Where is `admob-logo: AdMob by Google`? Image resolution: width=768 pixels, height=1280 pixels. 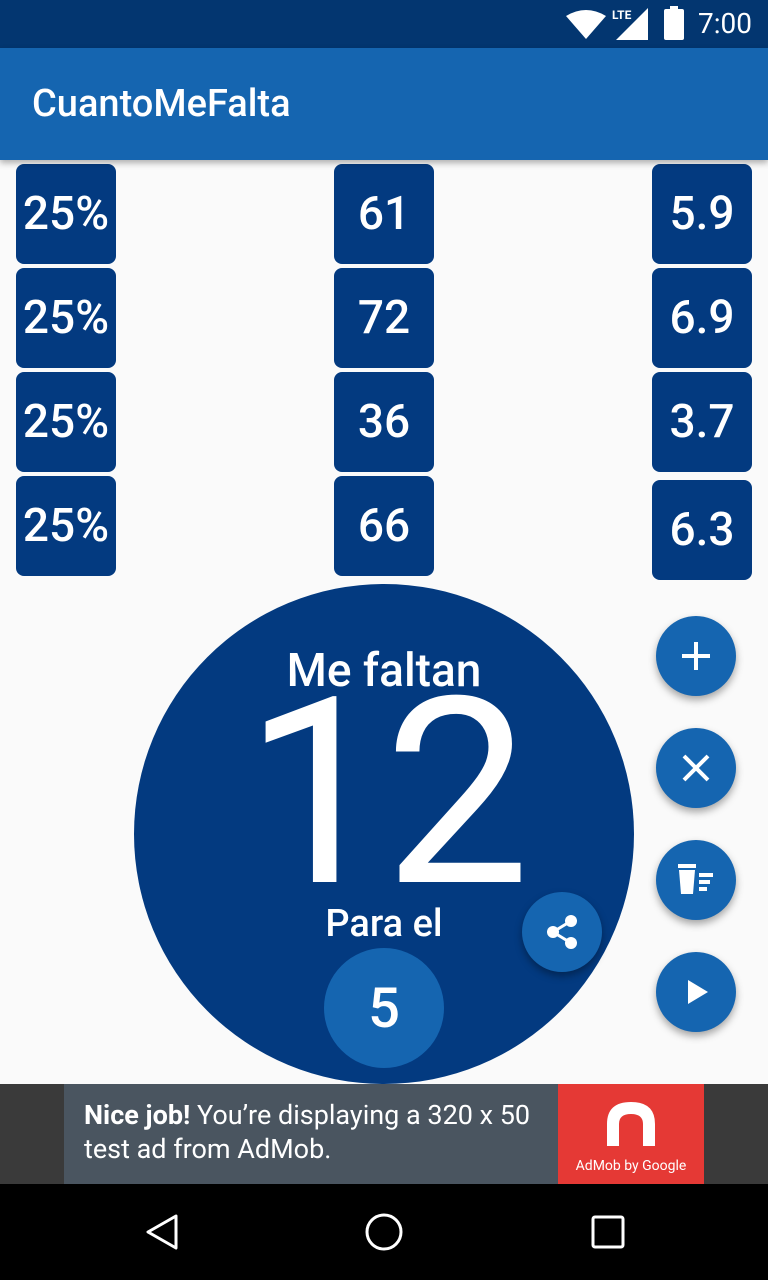
admob-logo: AdMob by Google is located at coordinates (631, 1134).